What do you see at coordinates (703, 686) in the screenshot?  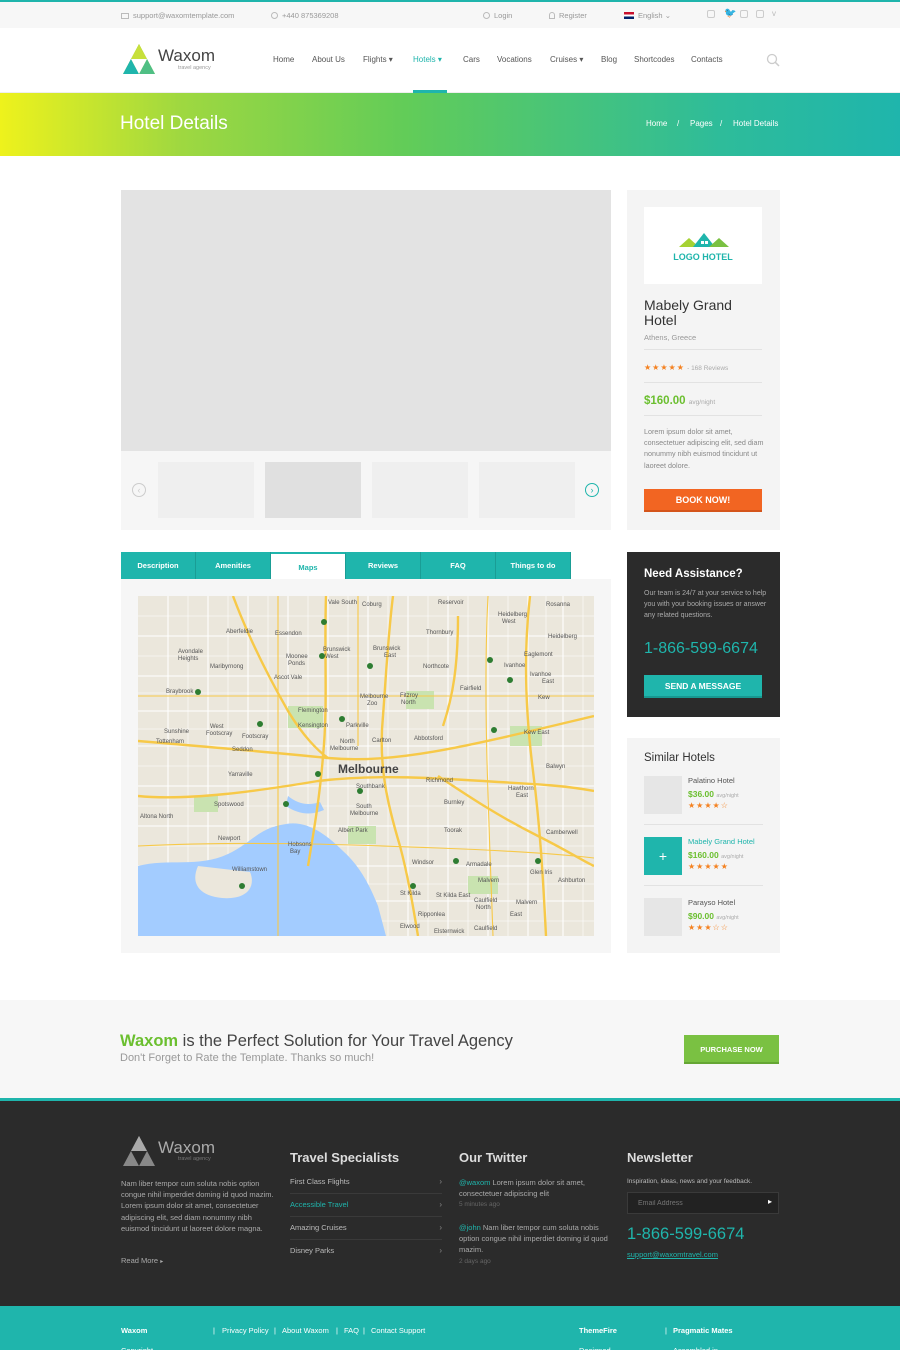 I see `send-message-button: SEND A MESSAGE` at bounding box center [703, 686].